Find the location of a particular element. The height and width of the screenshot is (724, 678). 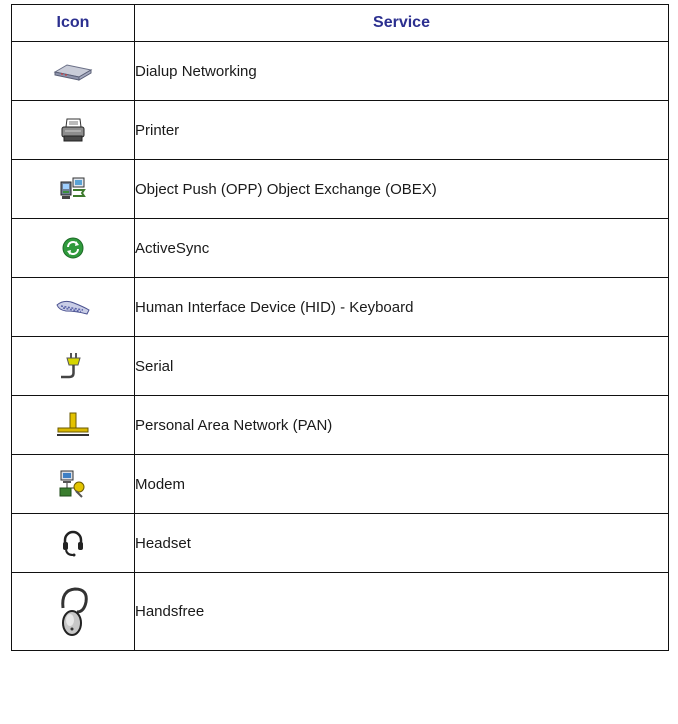

service-name: Human Interface Device (HID) - Keyboard is located at coordinates (401, 307).